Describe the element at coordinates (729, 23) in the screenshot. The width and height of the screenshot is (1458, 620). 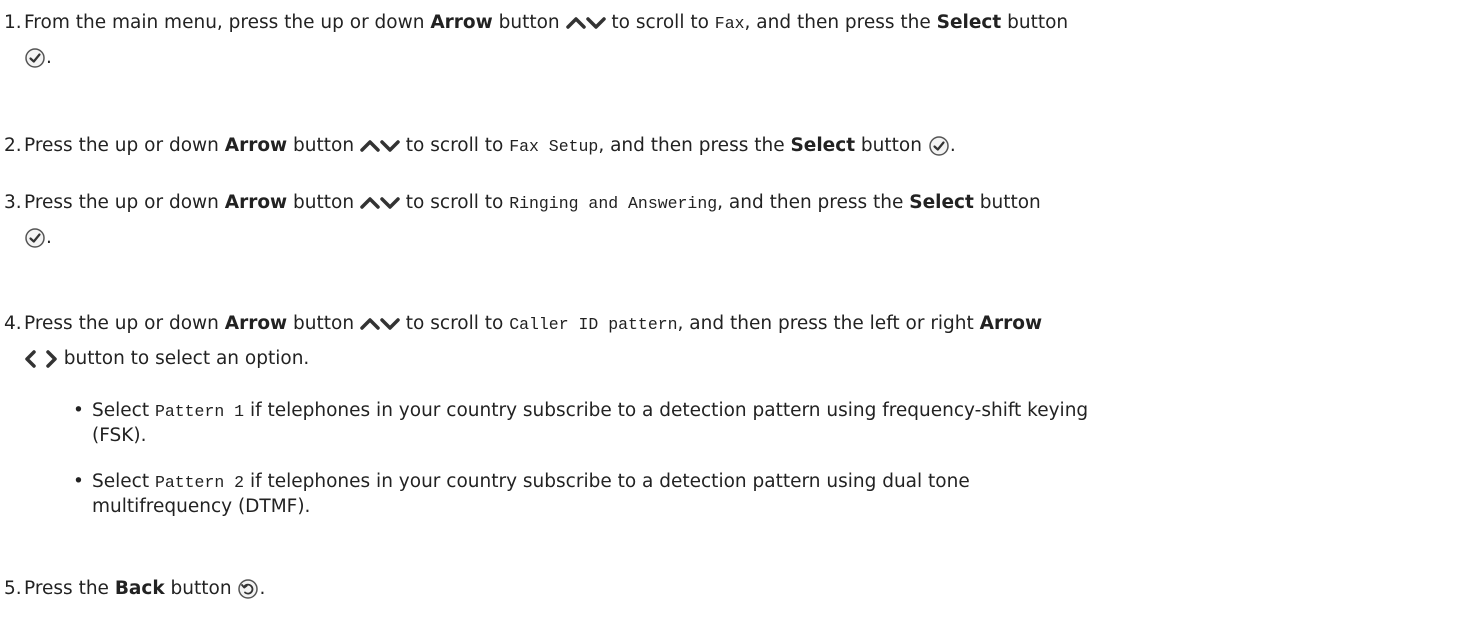
I see `menu-item-name: Fax` at that location.